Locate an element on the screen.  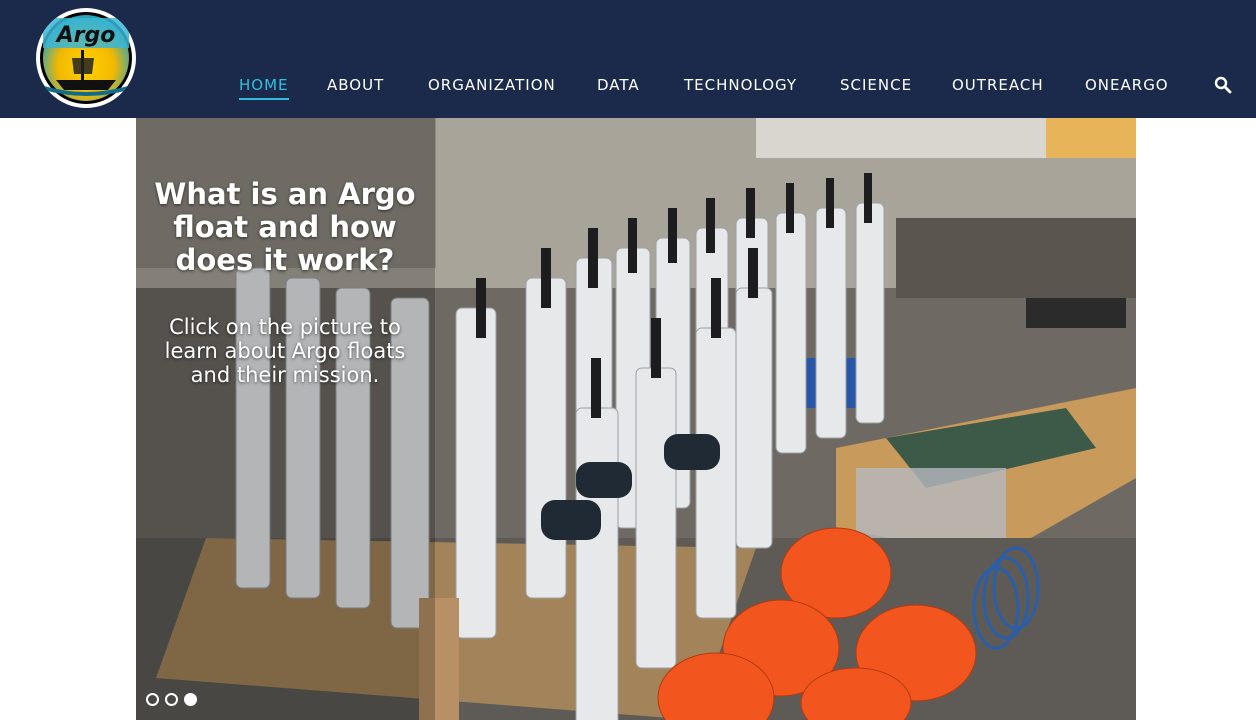
nav-item-oneargo-label: ONEARGO is located at coordinates (1127, 85).